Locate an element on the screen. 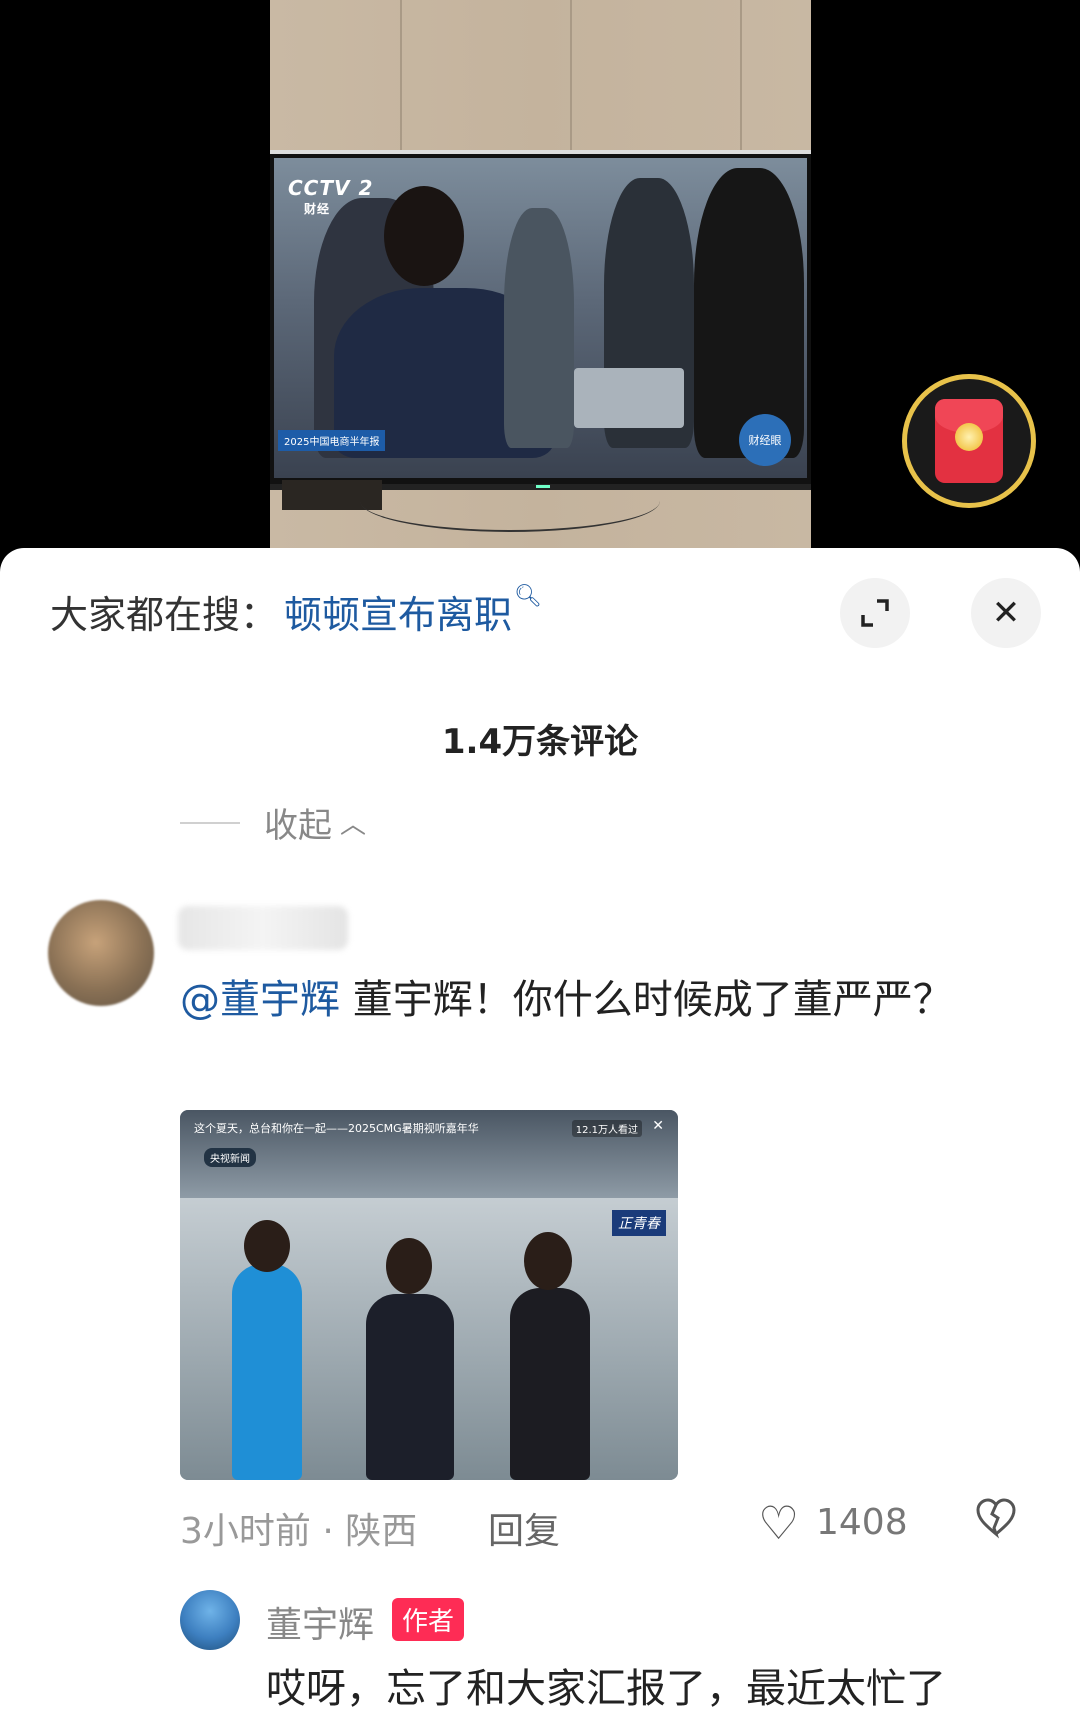  username-blurred is located at coordinates (263, 928).